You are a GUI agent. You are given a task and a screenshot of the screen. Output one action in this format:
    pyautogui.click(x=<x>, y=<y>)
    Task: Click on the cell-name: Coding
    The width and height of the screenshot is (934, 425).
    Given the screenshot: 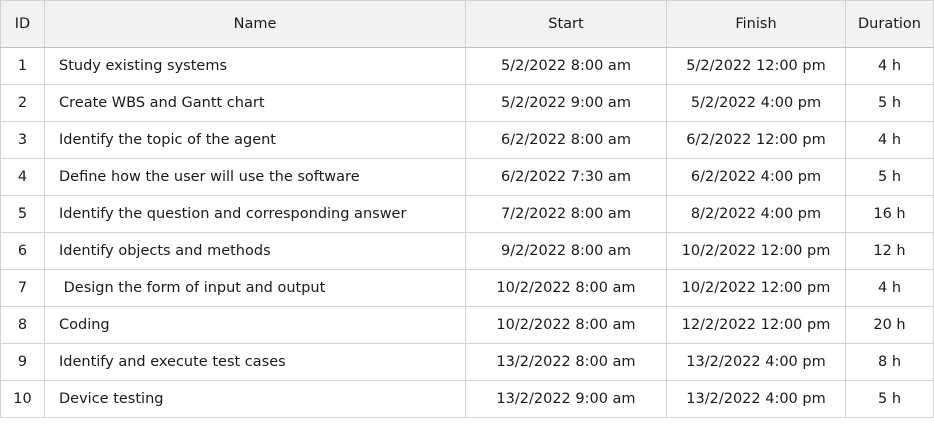 What is the action you would take?
    pyautogui.click(x=255, y=325)
    